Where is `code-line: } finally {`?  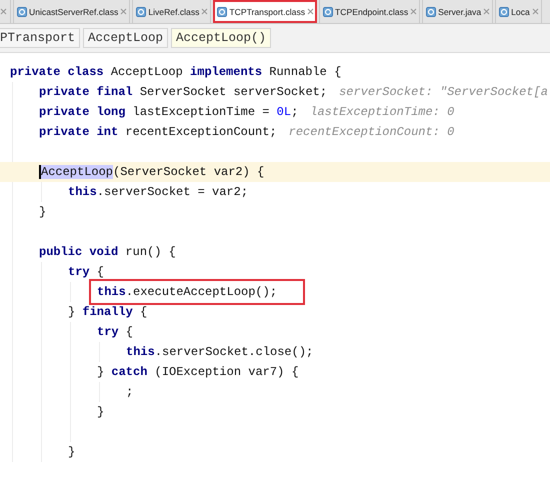
code-line: } finally { is located at coordinates (108, 312).